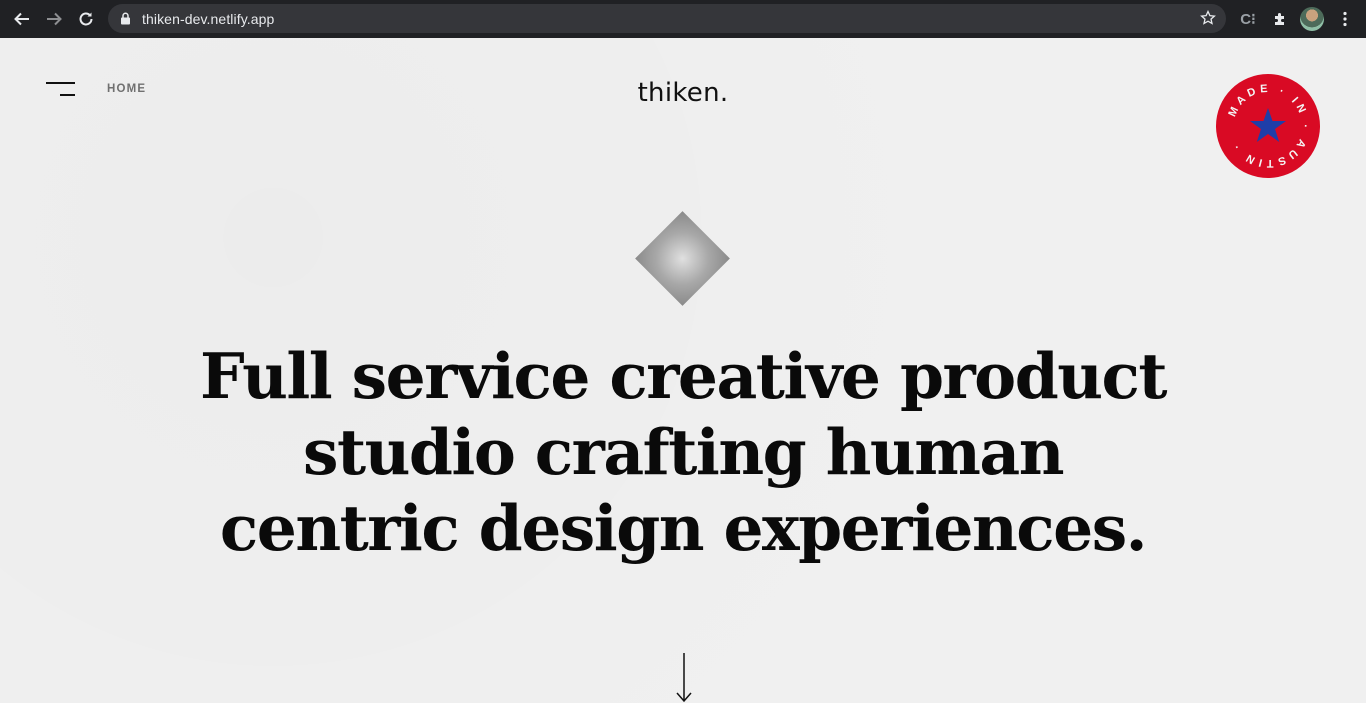 This screenshot has width=1366, height=703. I want to click on extension-c-icon: C⁝, so click(1248, 19).